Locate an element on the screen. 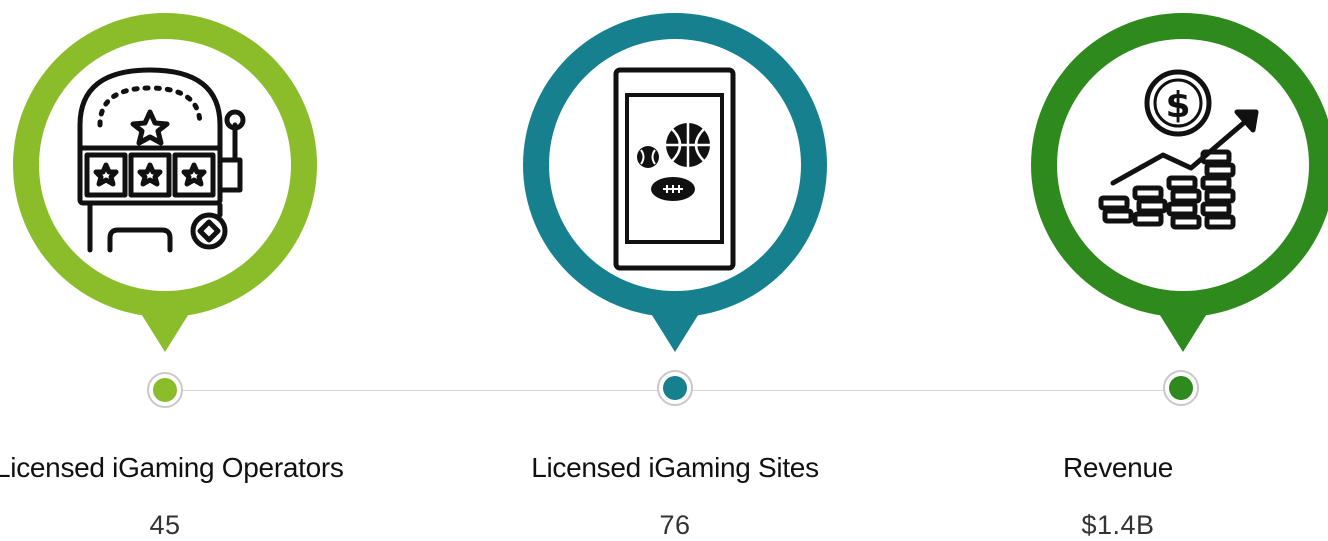  operators-timeline-node is located at coordinates (165, 390).